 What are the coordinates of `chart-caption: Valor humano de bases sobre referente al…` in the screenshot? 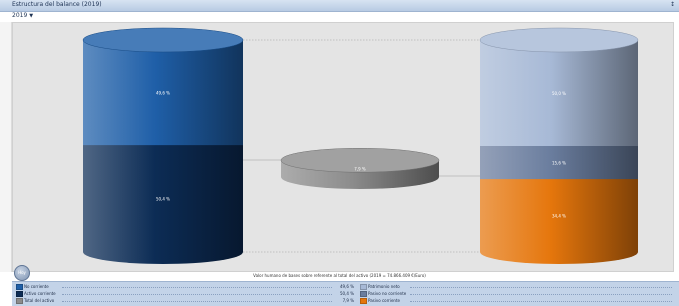 It's located at (339, 275).